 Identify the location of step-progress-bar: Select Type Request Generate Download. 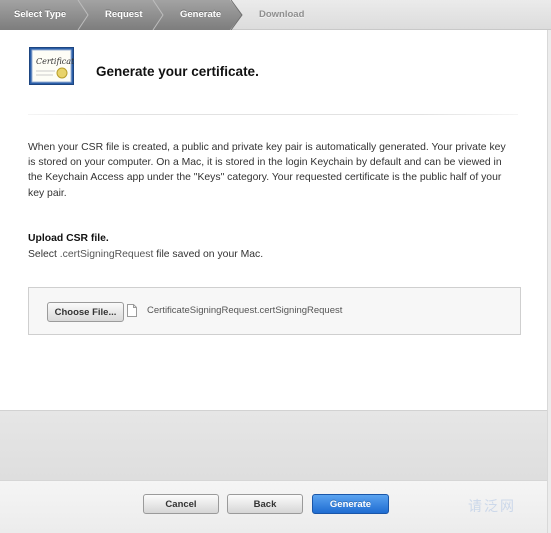
(275, 15).